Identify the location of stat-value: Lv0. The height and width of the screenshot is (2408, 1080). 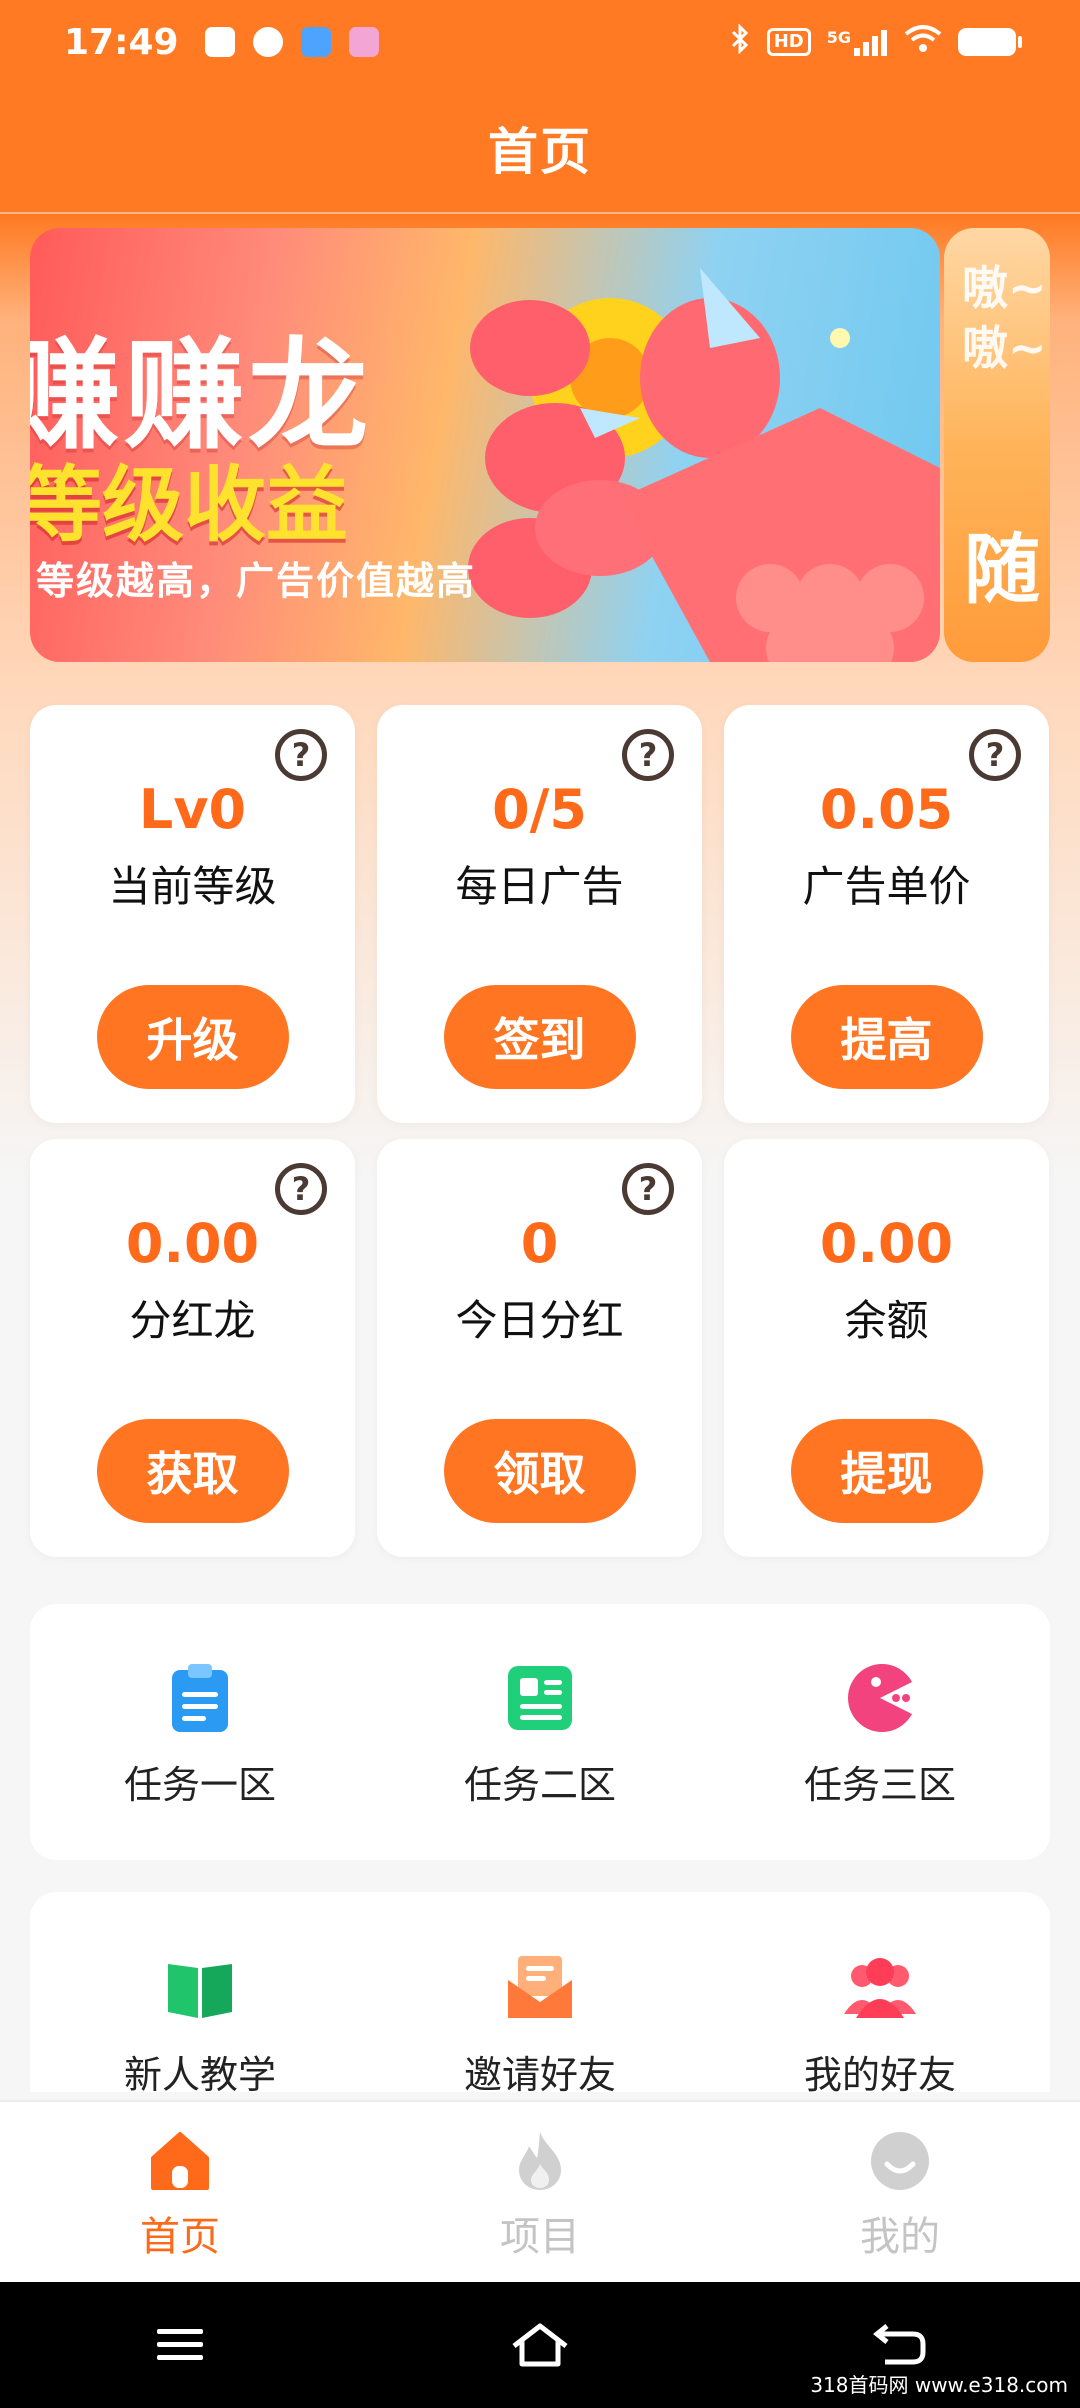
(192, 809).